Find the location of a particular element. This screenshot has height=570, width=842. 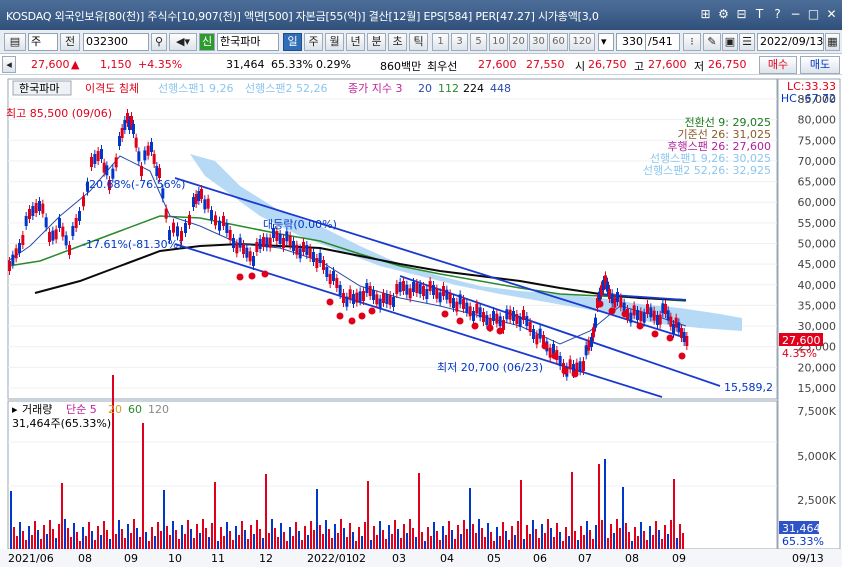

tile-icon: ⊟ is located at coordinates (741, 14).